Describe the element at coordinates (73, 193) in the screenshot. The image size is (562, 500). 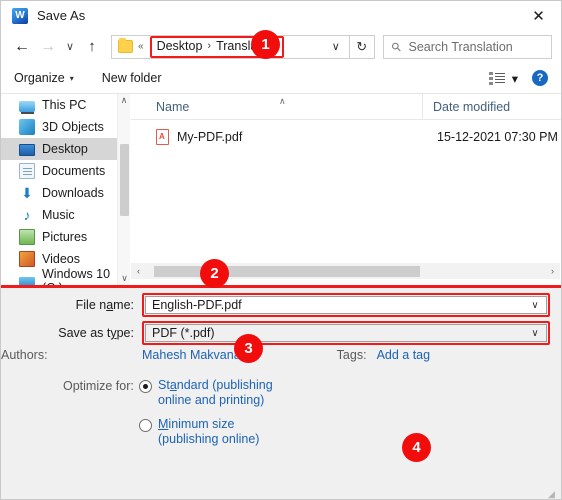
I see `sidebar-item-label: Downloads` at that location.